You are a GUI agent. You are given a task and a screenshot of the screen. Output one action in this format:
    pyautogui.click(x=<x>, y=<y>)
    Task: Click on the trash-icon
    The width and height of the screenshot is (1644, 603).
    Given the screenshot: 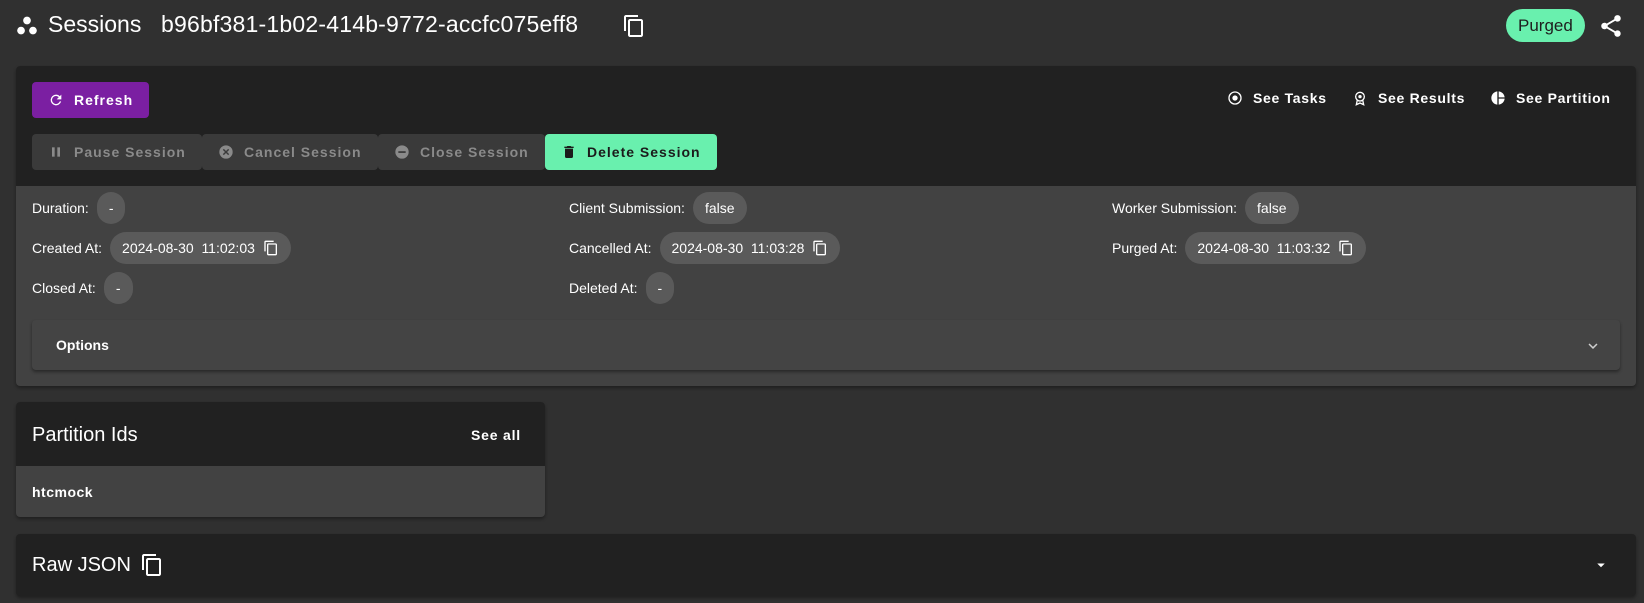 What is the action you would take?
    pyautogui.click(x=569, y=152)
    